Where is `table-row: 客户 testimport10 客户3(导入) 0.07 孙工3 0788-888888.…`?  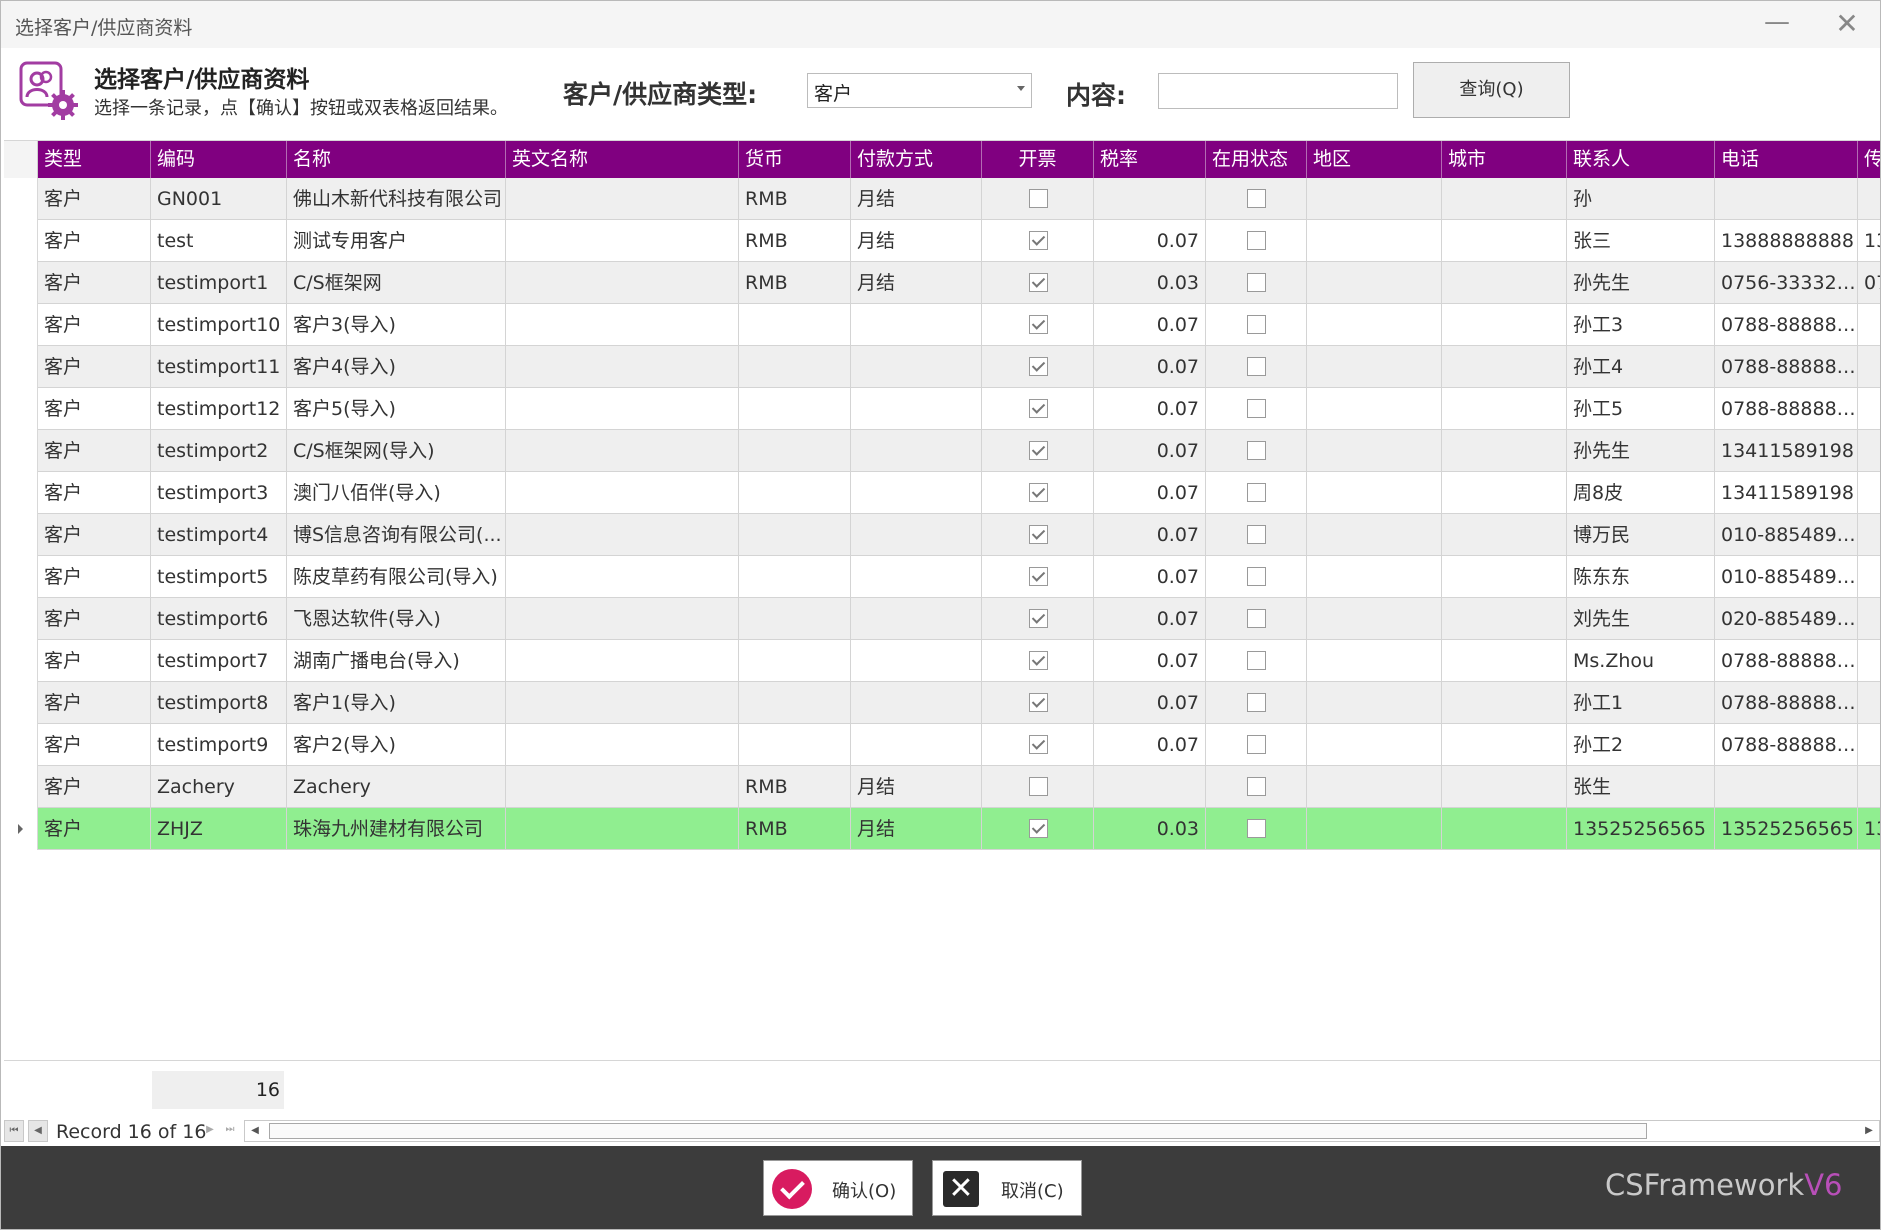 table-row: 客户 testimport10 客户3(导入) 0.07 孙工3 0788-888888.… is located at coordinates (942, 325).